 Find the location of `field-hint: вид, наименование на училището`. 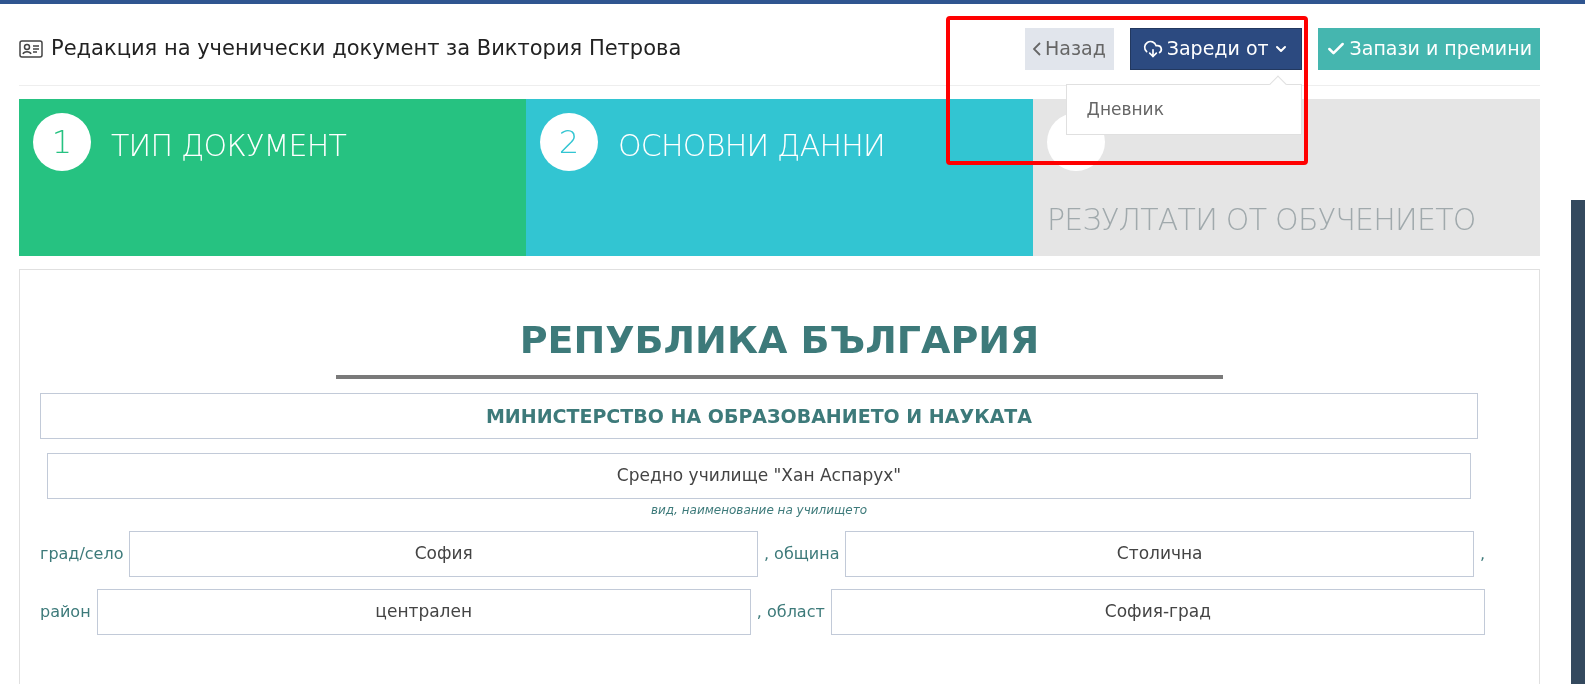

field-hint: вид, наименование на училището is located at coordinates (759, 510).